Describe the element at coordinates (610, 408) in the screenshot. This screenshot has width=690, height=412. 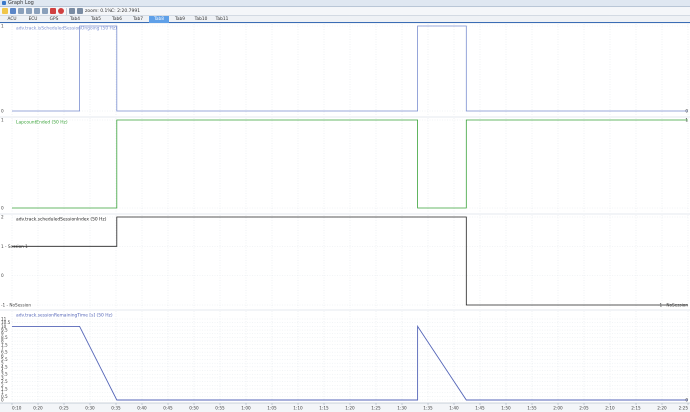
I see `x-tick-label: 2:10` at that location.